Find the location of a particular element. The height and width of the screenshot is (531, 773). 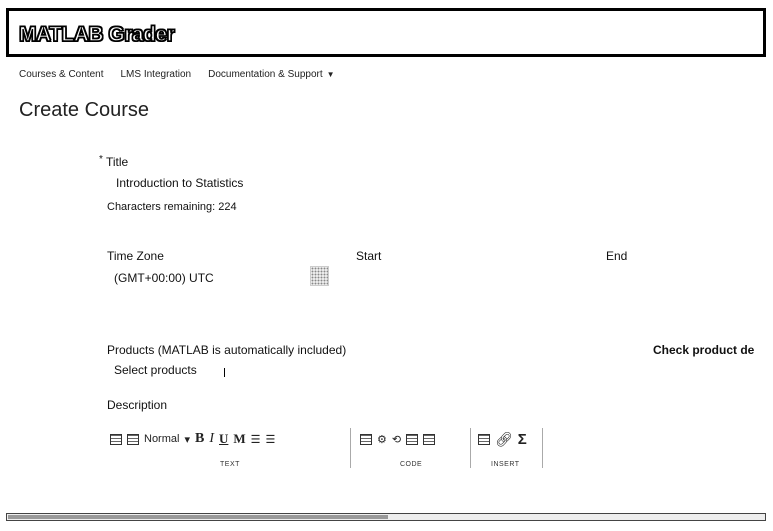

title-field is located at coordinates (275, 183).